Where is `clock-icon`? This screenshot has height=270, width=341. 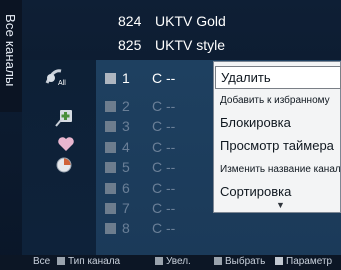 clock-icon is located at coordinates (64, 165).